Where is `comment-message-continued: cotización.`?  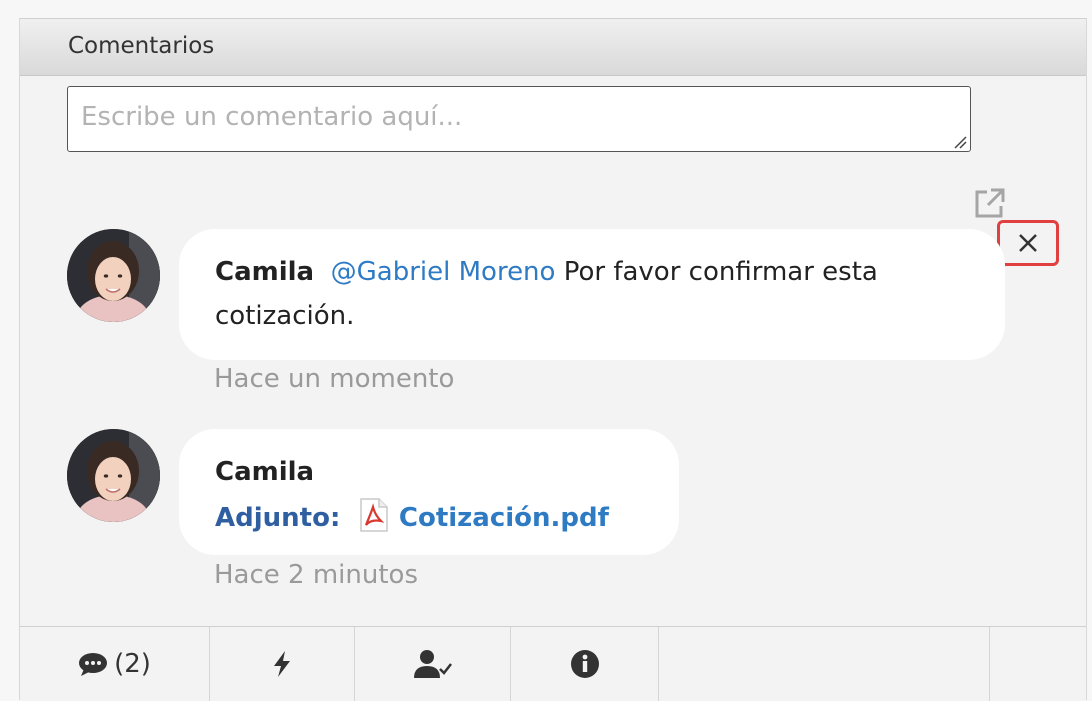 comment-message-continued: cotización. is located at coordinates (285, 316).